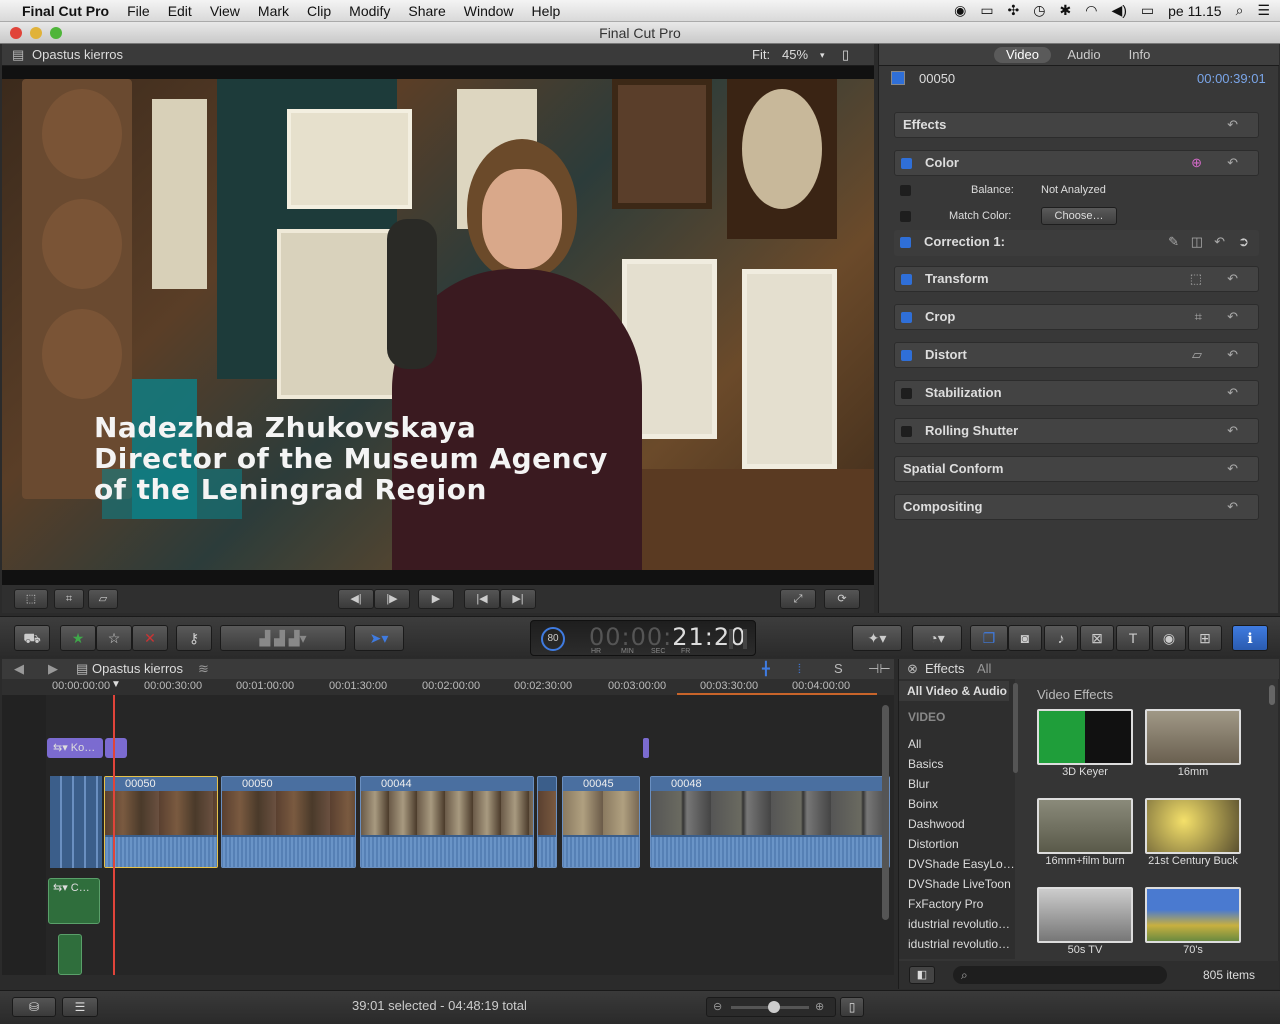 This screenshot has width=1280, height=1024. I want to click on effect-thumbnail-3d-keyer, so click(1085, 737).